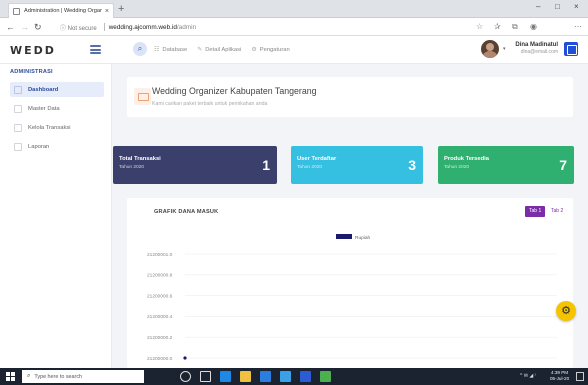 The width and height of the screenshot is (588, 385). What do you see at coordinates (175, 49) in the screenshot?
I see `nav-label: Database` at bounding box center [175, 49].